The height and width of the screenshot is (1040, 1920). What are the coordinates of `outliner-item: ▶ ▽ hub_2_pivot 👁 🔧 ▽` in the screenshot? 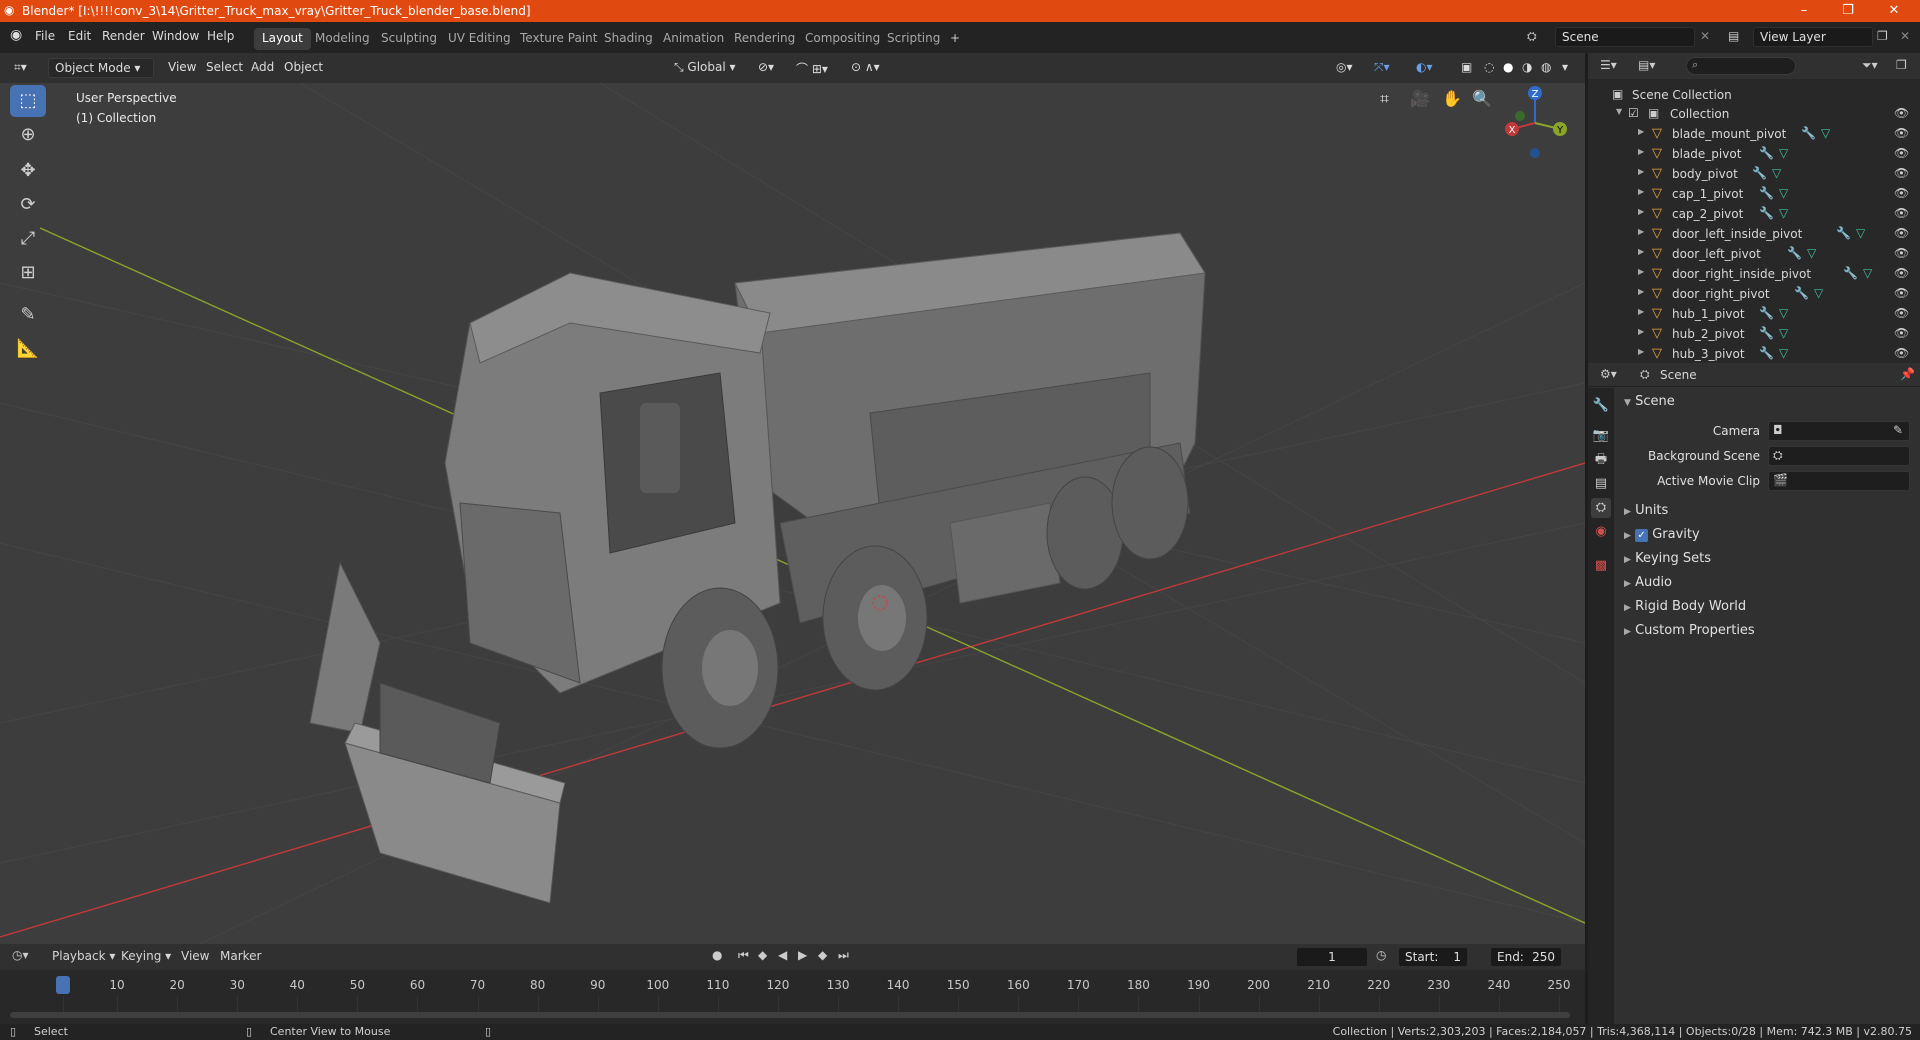 It's located at (1754, 334).